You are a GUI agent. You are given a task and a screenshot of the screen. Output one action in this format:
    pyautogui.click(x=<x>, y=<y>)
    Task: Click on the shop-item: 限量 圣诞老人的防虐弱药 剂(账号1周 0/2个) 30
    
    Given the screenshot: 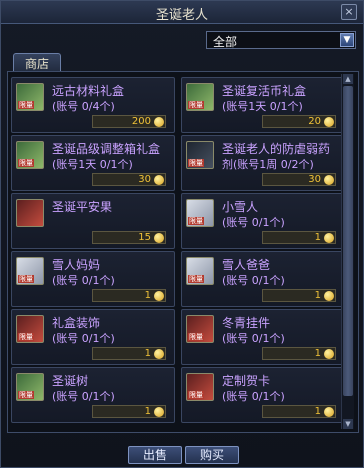 What is the action you would take?
    pyautogui.click(x=263, y=163)
    